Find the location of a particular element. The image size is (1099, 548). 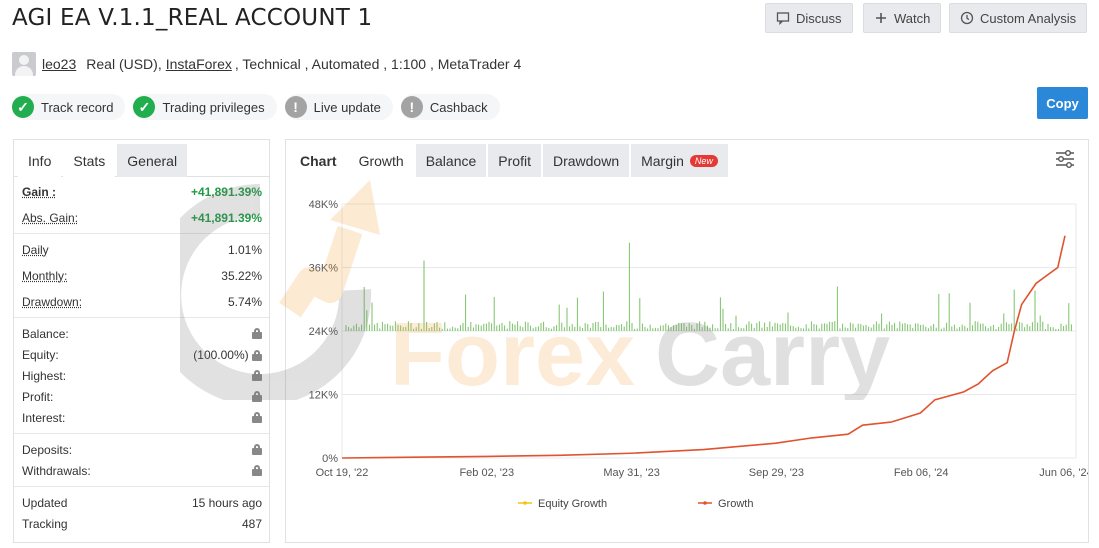

x-tick-label: May 31, '23 is located at coordinates (631, 473).